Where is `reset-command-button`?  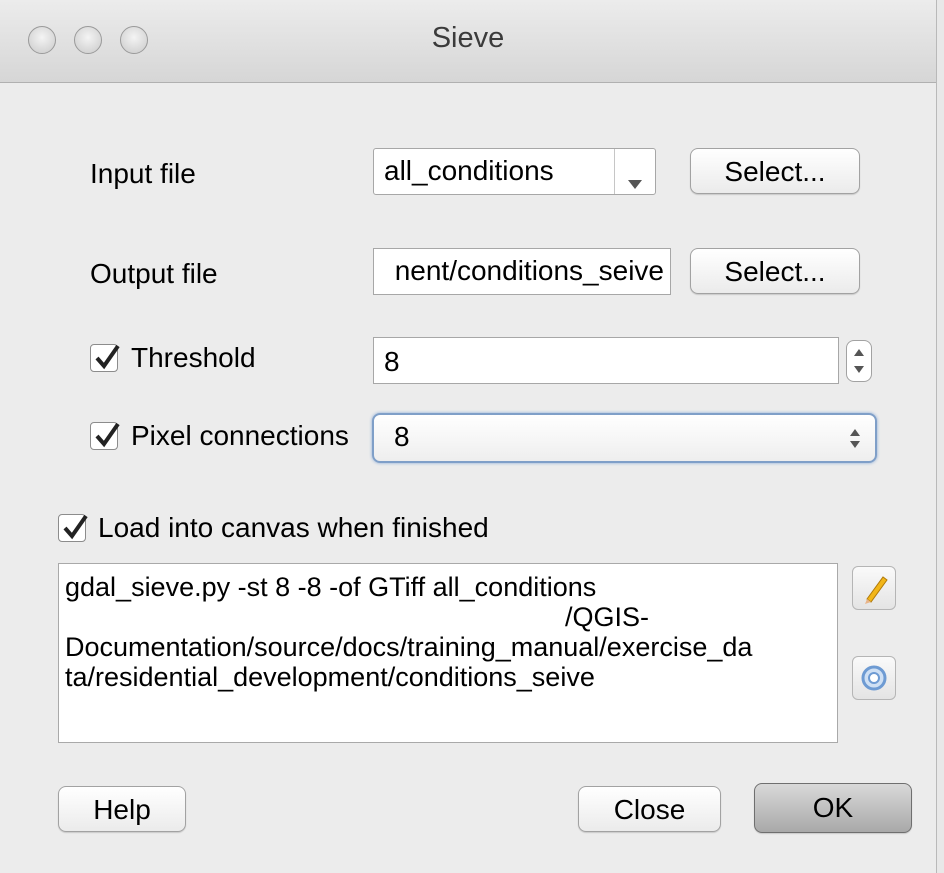 reset-command-button is located at coordinates (874, 678).